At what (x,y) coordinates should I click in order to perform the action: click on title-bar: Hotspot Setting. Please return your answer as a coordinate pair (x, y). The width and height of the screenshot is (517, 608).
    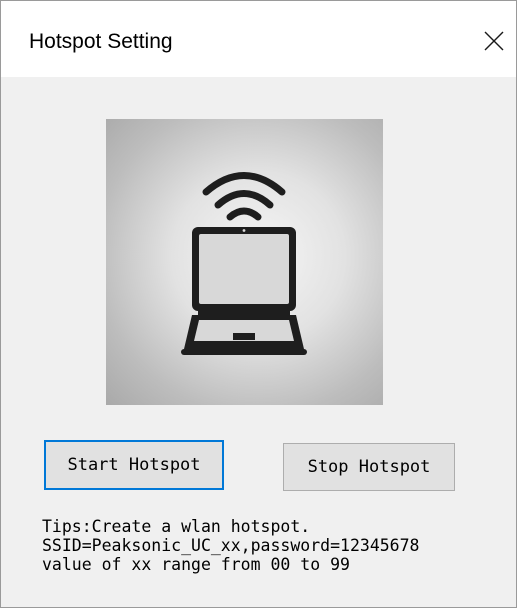
    Looking at the image, I should click on (258, 39).